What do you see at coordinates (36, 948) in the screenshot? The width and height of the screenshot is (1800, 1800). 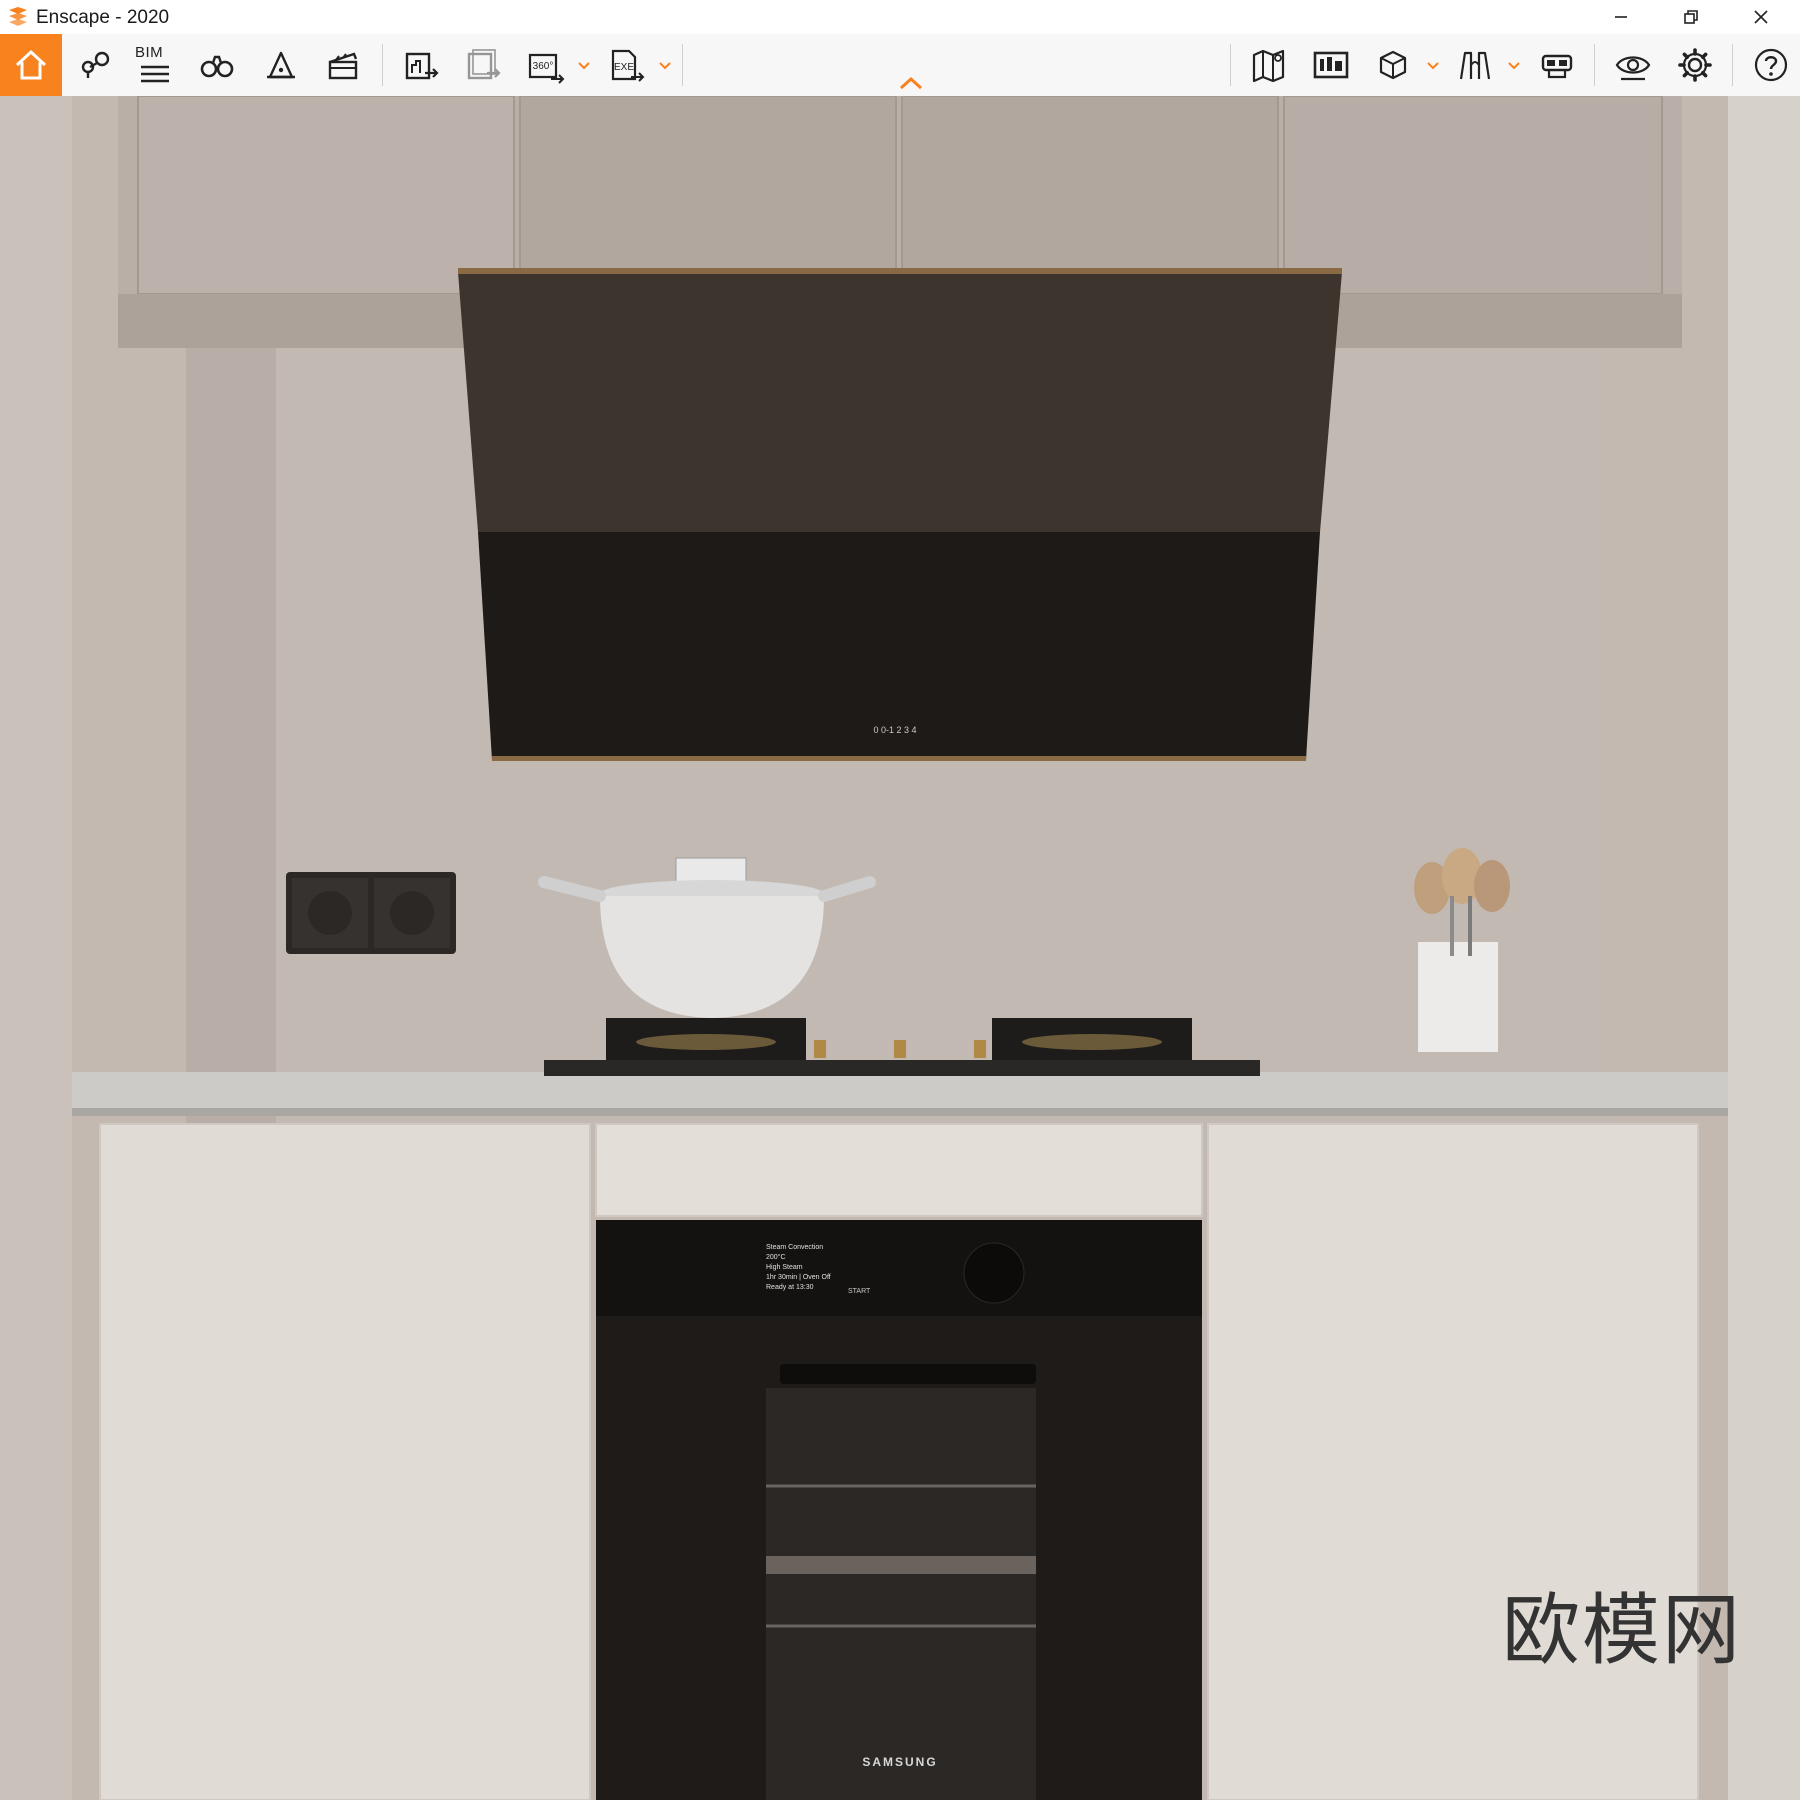 I see `left-wall` at bounding box center [36, 948].